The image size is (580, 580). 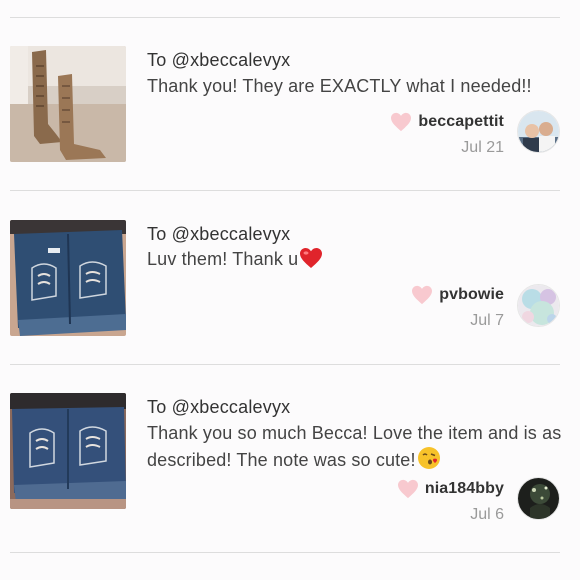 I want to click on reviewer-username: beccapettit, so click(x=461, y=122).